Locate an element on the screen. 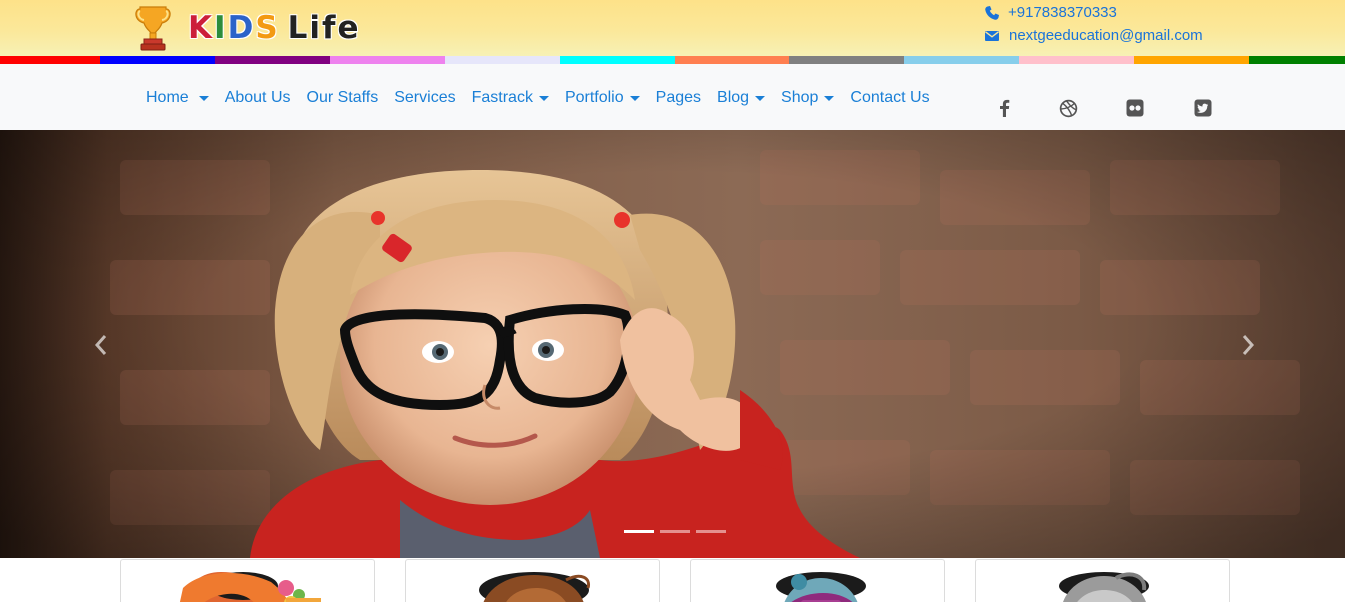  nav-portfolio: Portfolio is located at coordinates (602, 98).